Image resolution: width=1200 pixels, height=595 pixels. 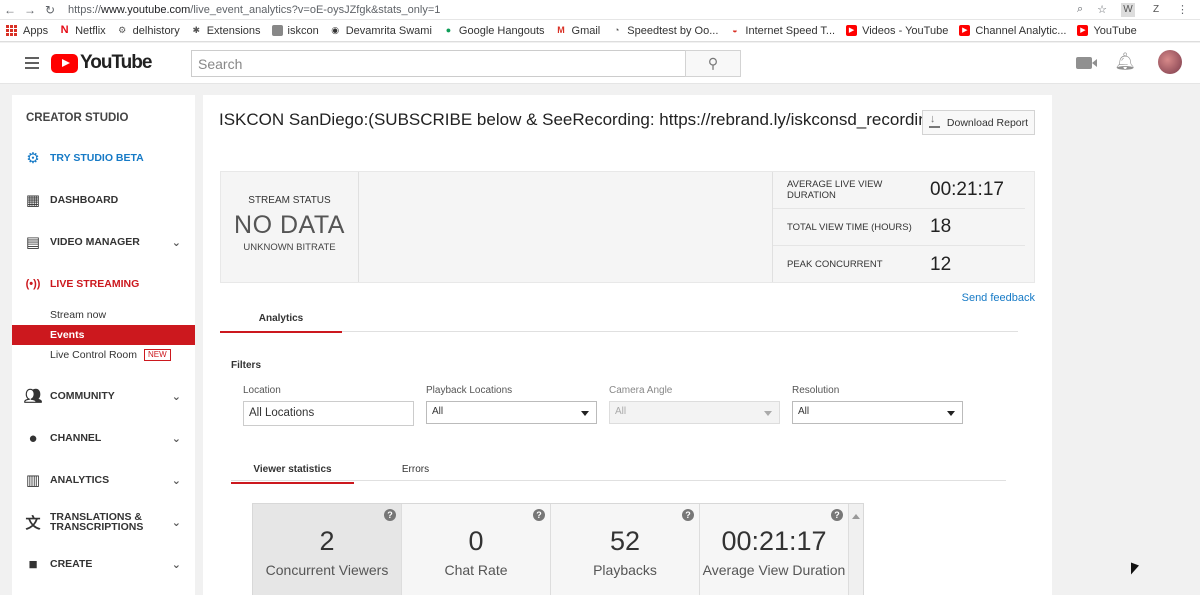 I want to click on search-icon: ⚲, so click(x=713, y=63).